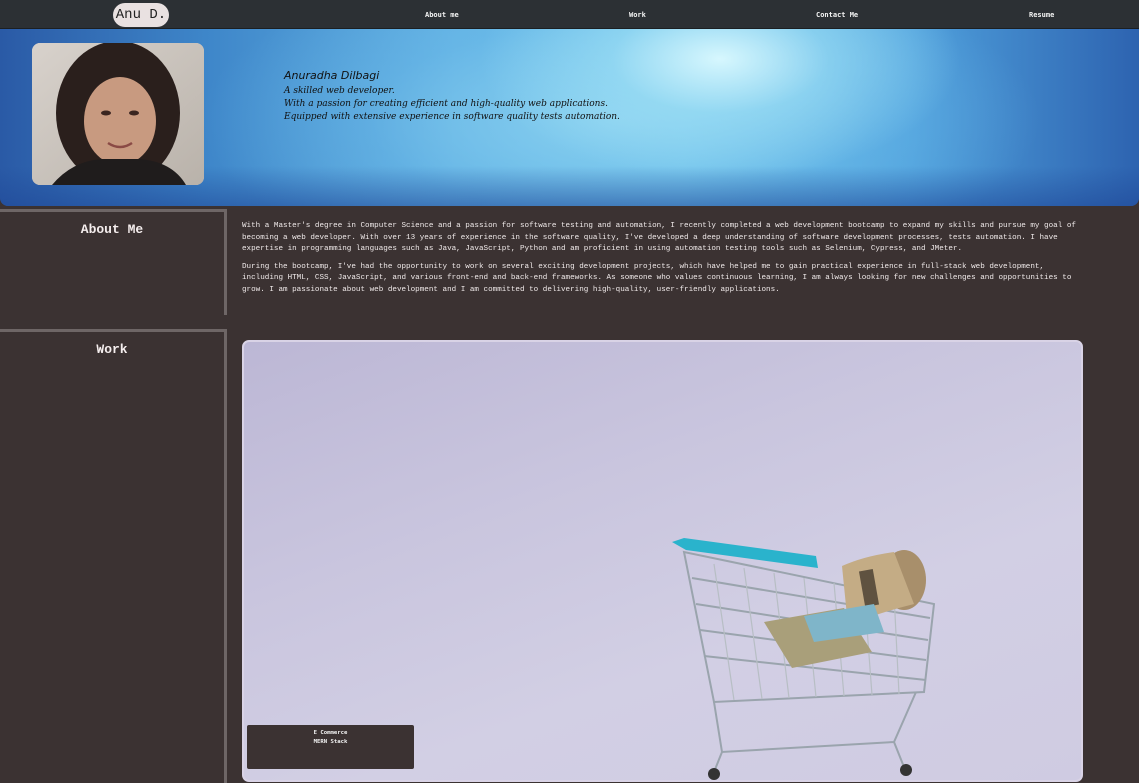 Image resolution: width=1139 pixels, height=783 pixels. I want to click on about-top-divider, so click(112, 210).